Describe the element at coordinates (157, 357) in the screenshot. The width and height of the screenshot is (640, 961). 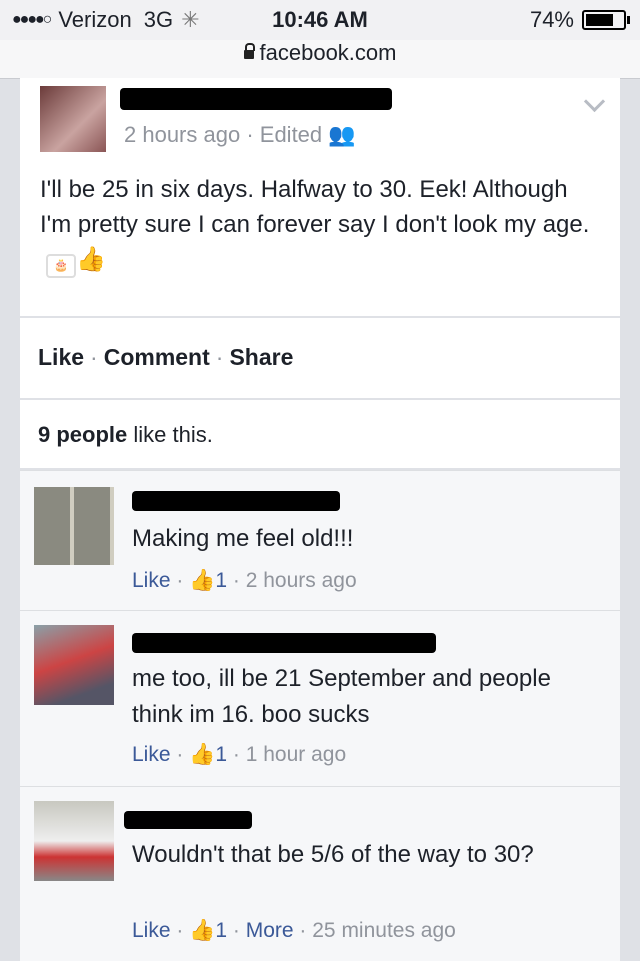
I see `comment-button: Comment` at that location.